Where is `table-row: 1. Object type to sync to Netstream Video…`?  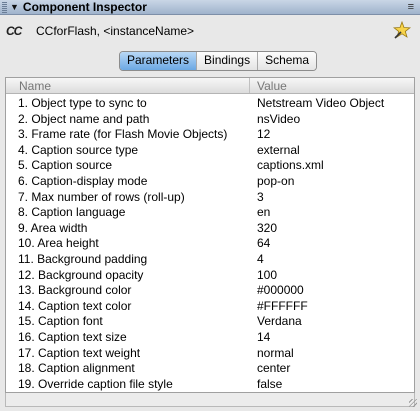
table-row: 1. Object type to sync to Netstream Video… is located at coordinates (210, 103).